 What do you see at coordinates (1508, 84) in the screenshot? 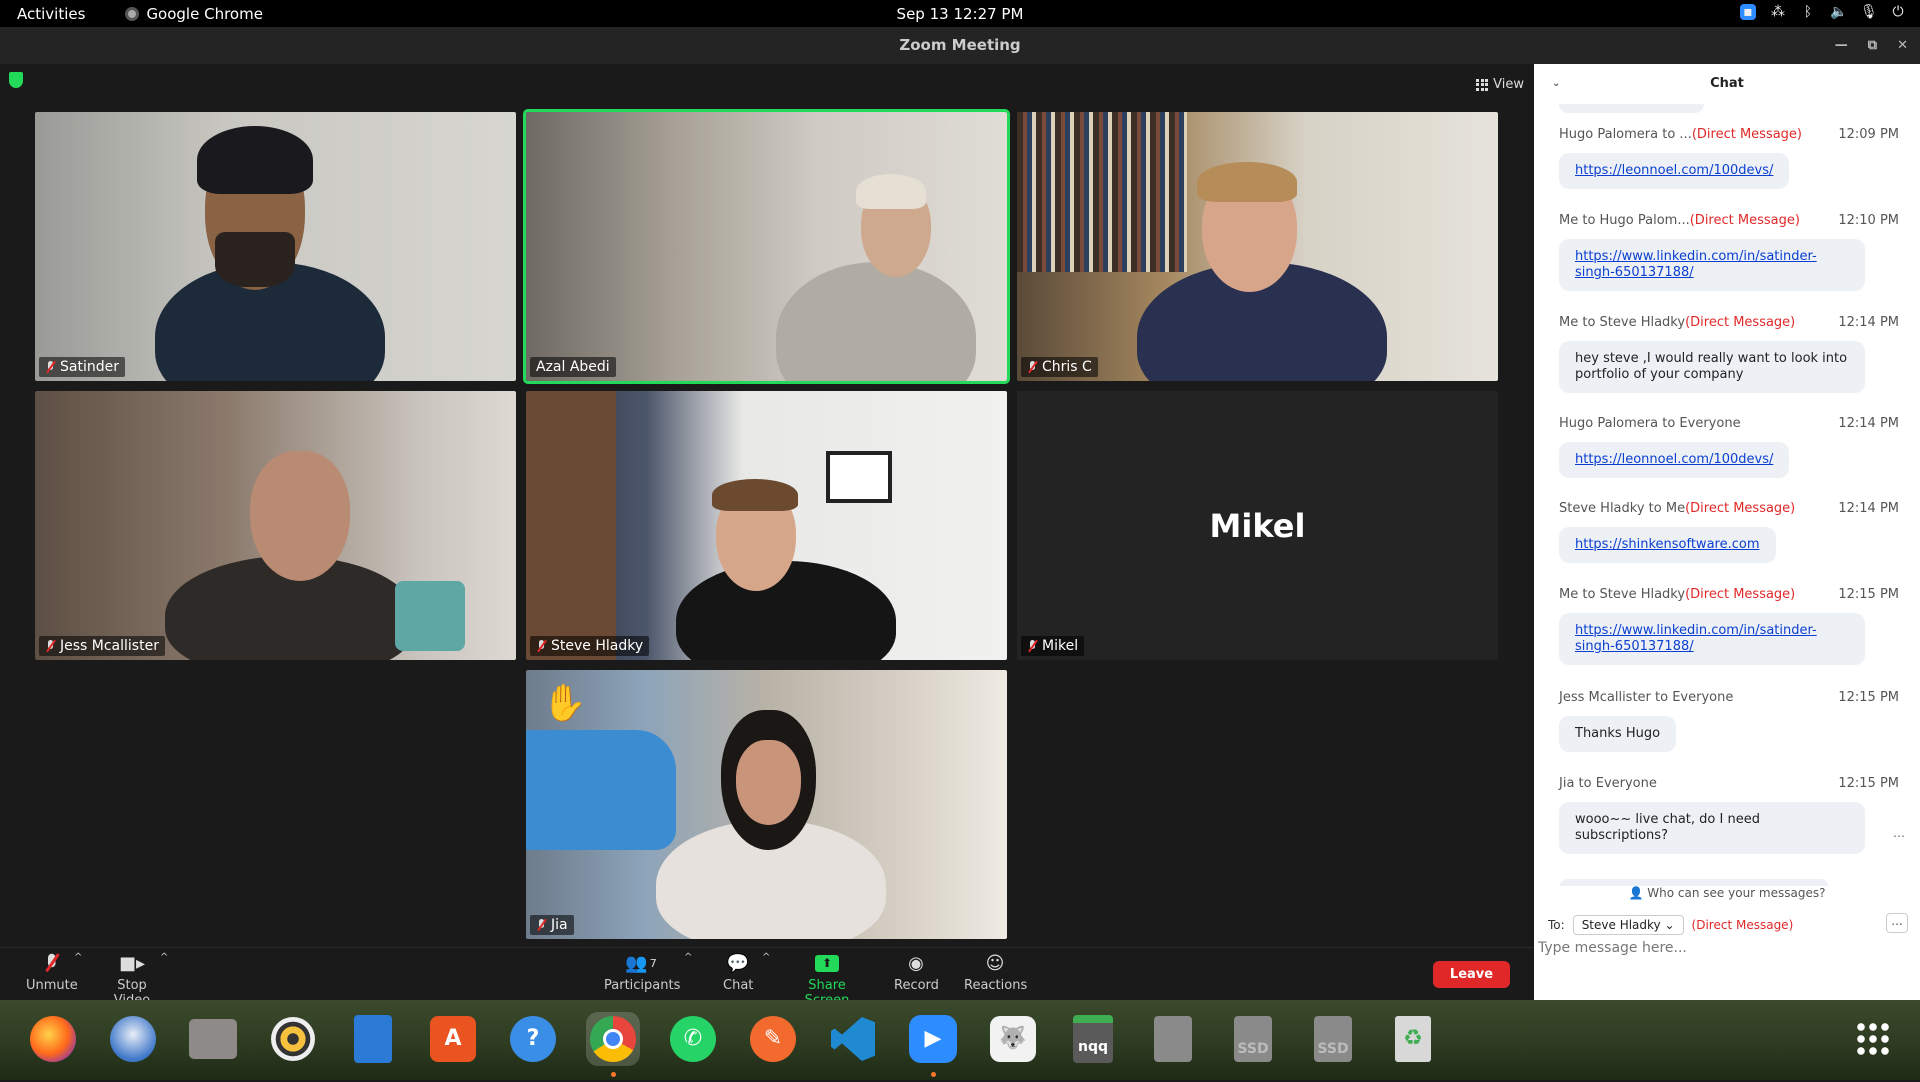
I see `view-label: View` at bounding box center [1508, 84].